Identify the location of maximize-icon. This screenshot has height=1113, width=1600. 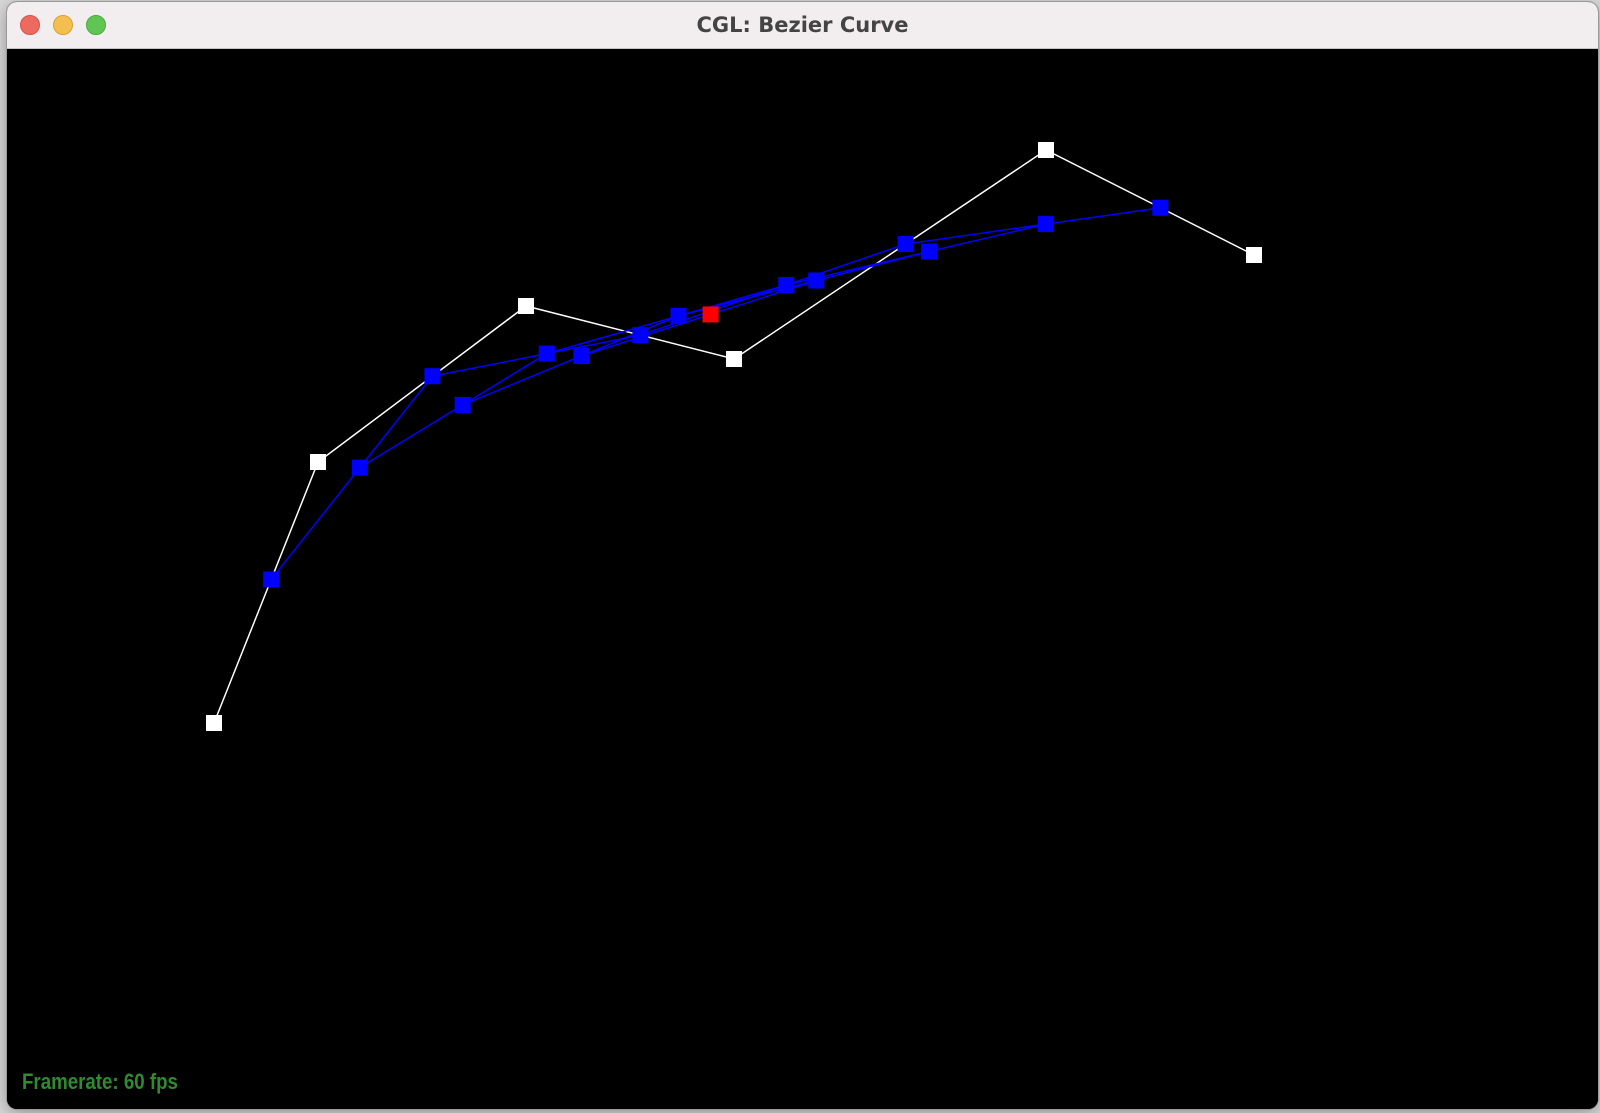
(96, 25).